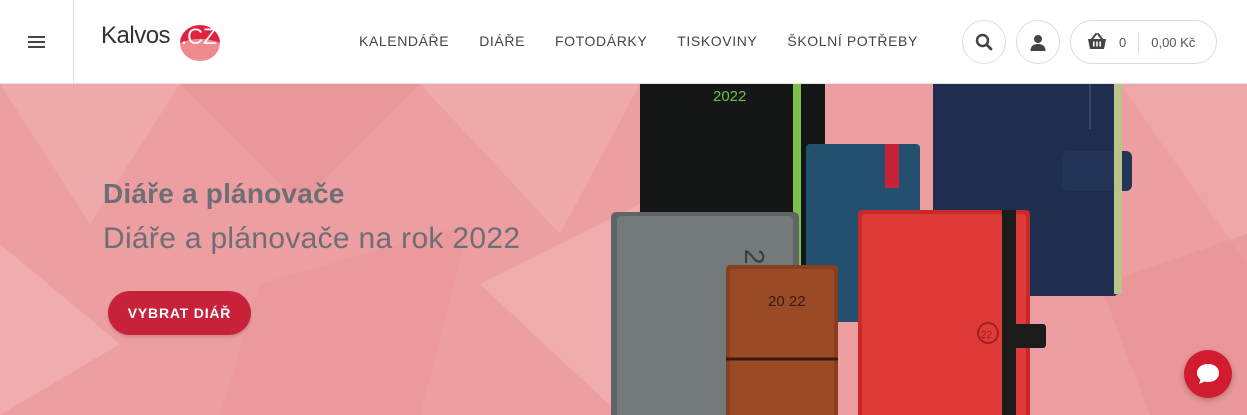  What do you see at coordinates (782, 340) in the screenshot?
I see `brown-diary: 20 22` at bounding box center [782, 340].